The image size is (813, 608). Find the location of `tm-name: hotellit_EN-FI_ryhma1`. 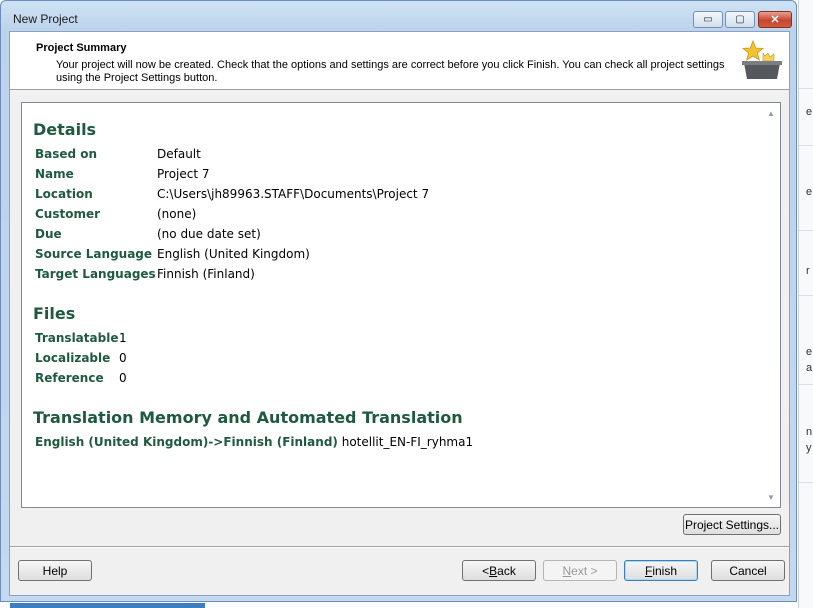

tm-name: hotellit_EN-FI_ryhma1 is located at coordinates (407, 442).